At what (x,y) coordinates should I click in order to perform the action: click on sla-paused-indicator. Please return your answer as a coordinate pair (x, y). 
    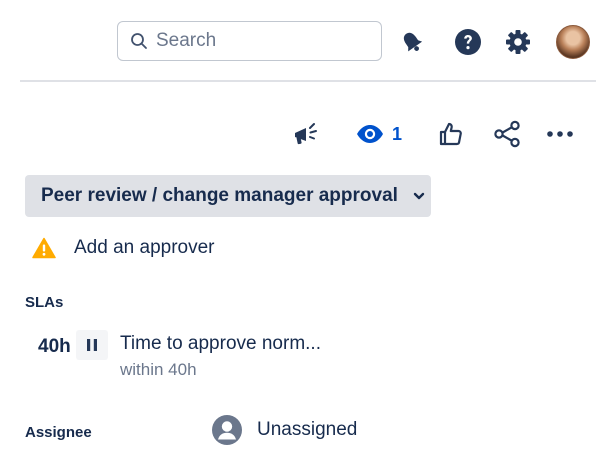
    Looking at the image, I should click on (92, 345).